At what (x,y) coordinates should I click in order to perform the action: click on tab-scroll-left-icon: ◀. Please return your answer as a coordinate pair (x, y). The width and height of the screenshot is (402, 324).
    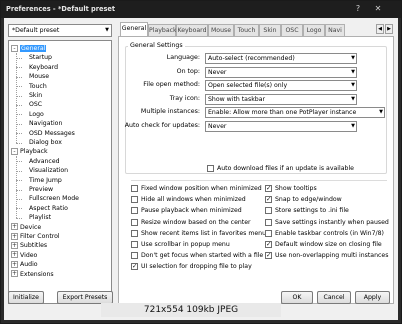
    Looking at the image, I should click on (380, 29).